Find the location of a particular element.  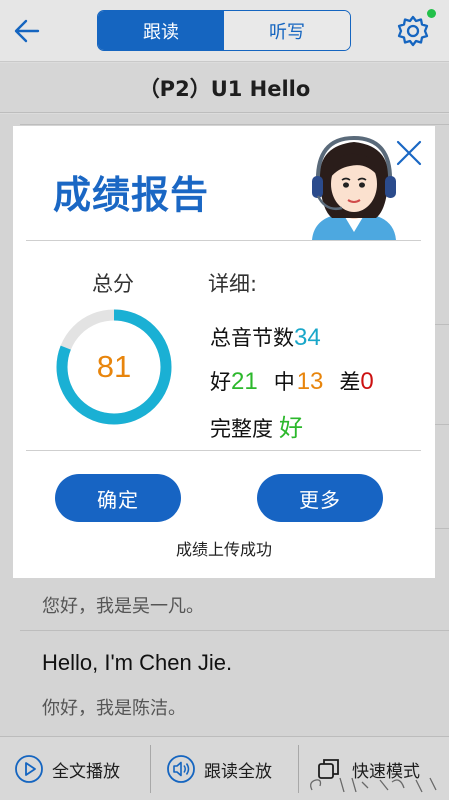

play-all-label: 全文播放 is located at coordinates (86, 771).